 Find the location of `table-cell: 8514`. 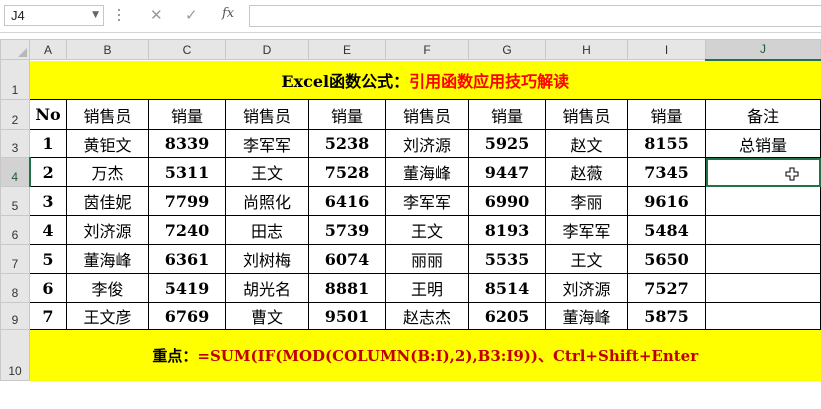

table-cell: 8514 is located at coordinates (507, 288).